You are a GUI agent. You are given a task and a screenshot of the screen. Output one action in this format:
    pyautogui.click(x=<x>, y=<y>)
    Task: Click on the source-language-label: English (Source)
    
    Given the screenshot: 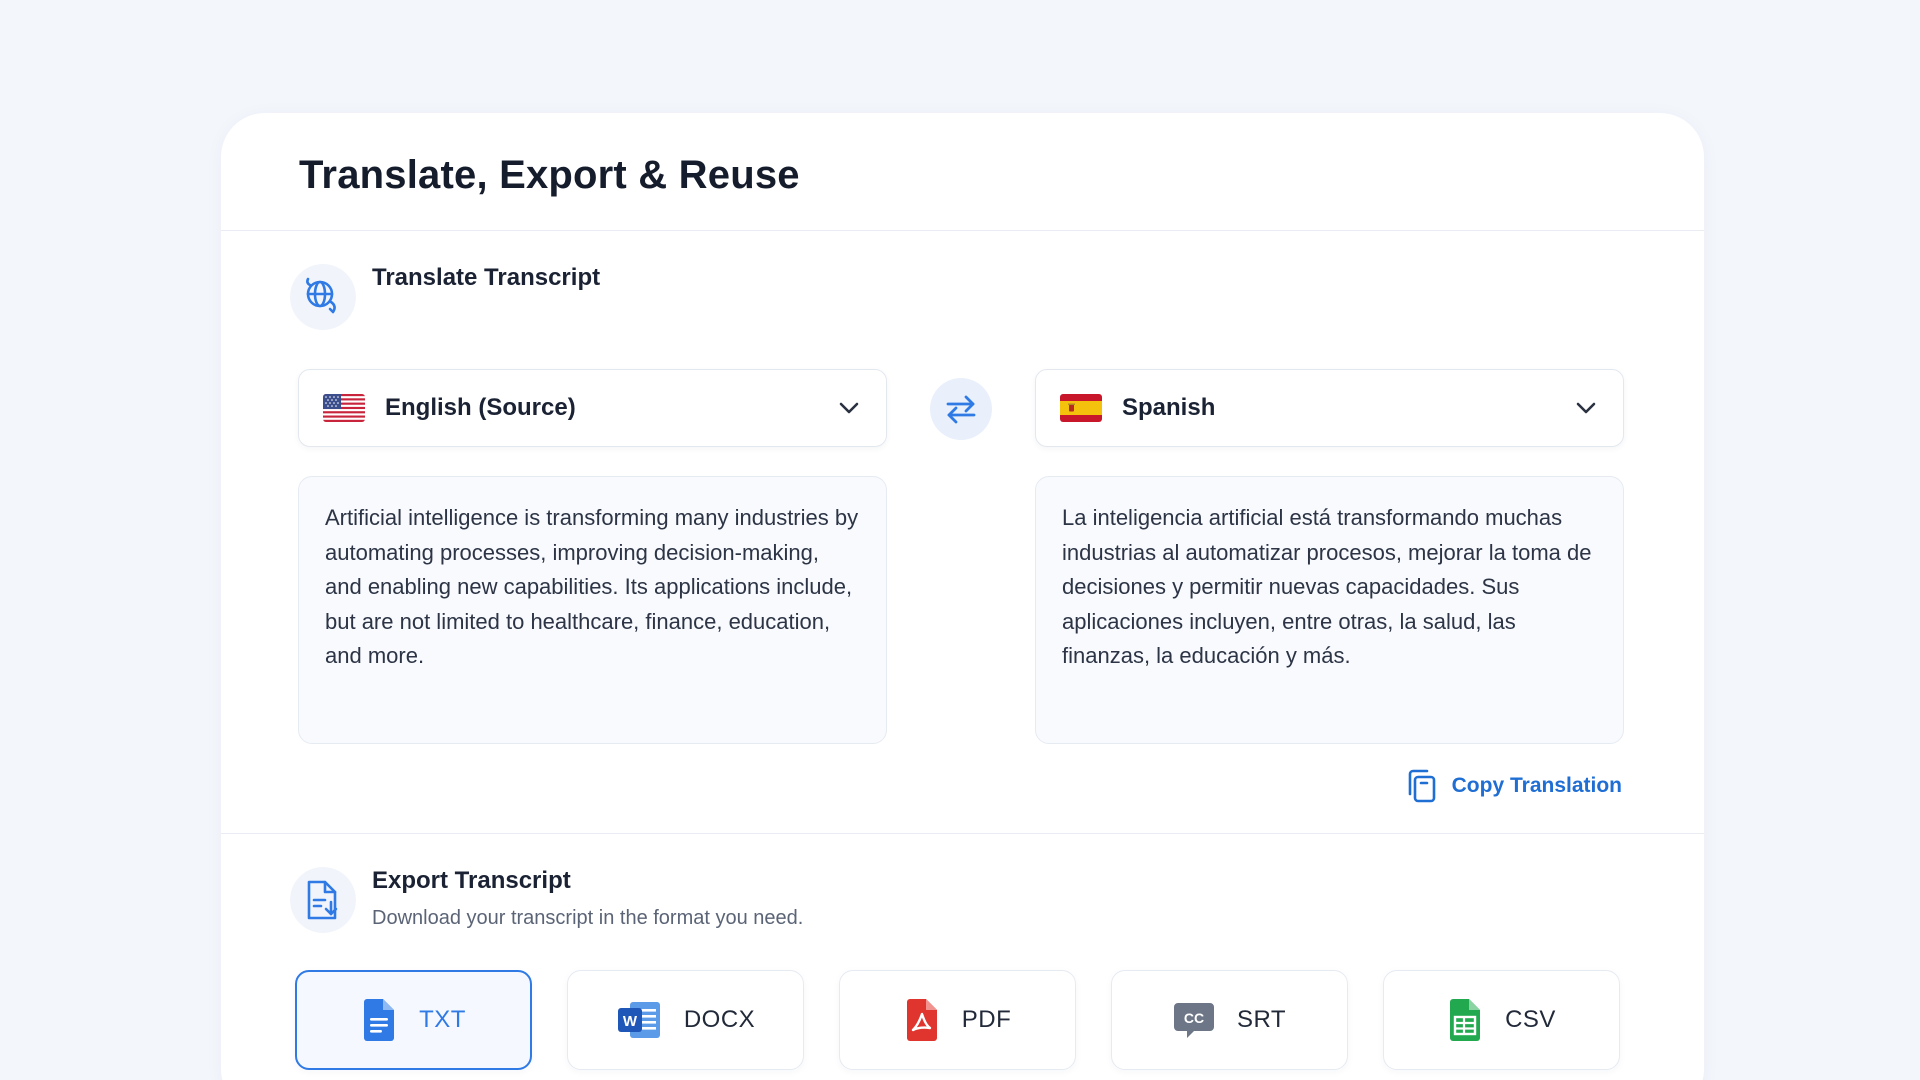 What is the action you would take?
    pyautogui.click(x=480, y=407)
    